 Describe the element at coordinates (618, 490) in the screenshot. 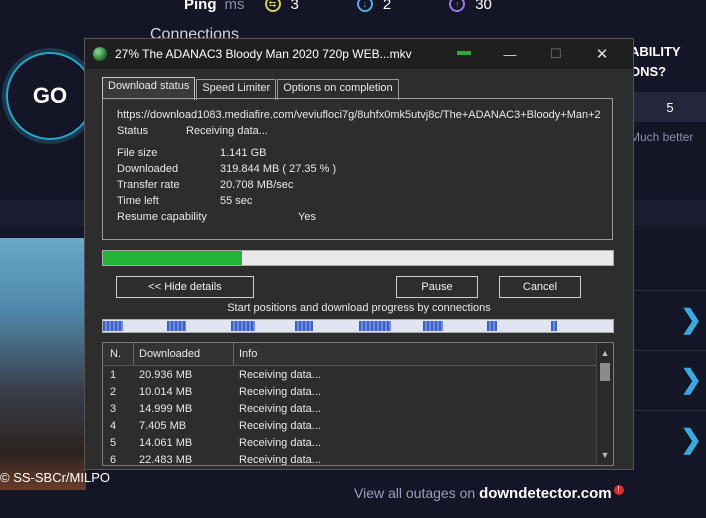

I see `alert-badge-icon: !` at that location.